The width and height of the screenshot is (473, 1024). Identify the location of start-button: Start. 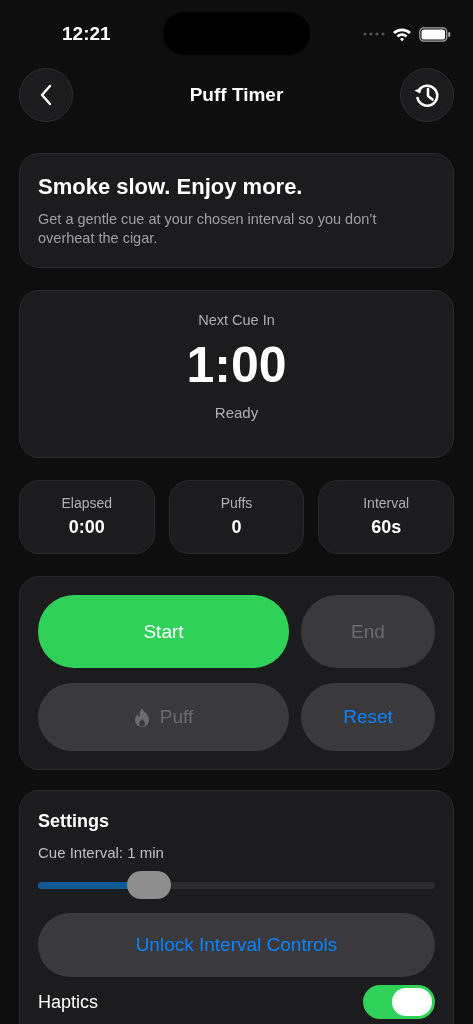
(163, 631).